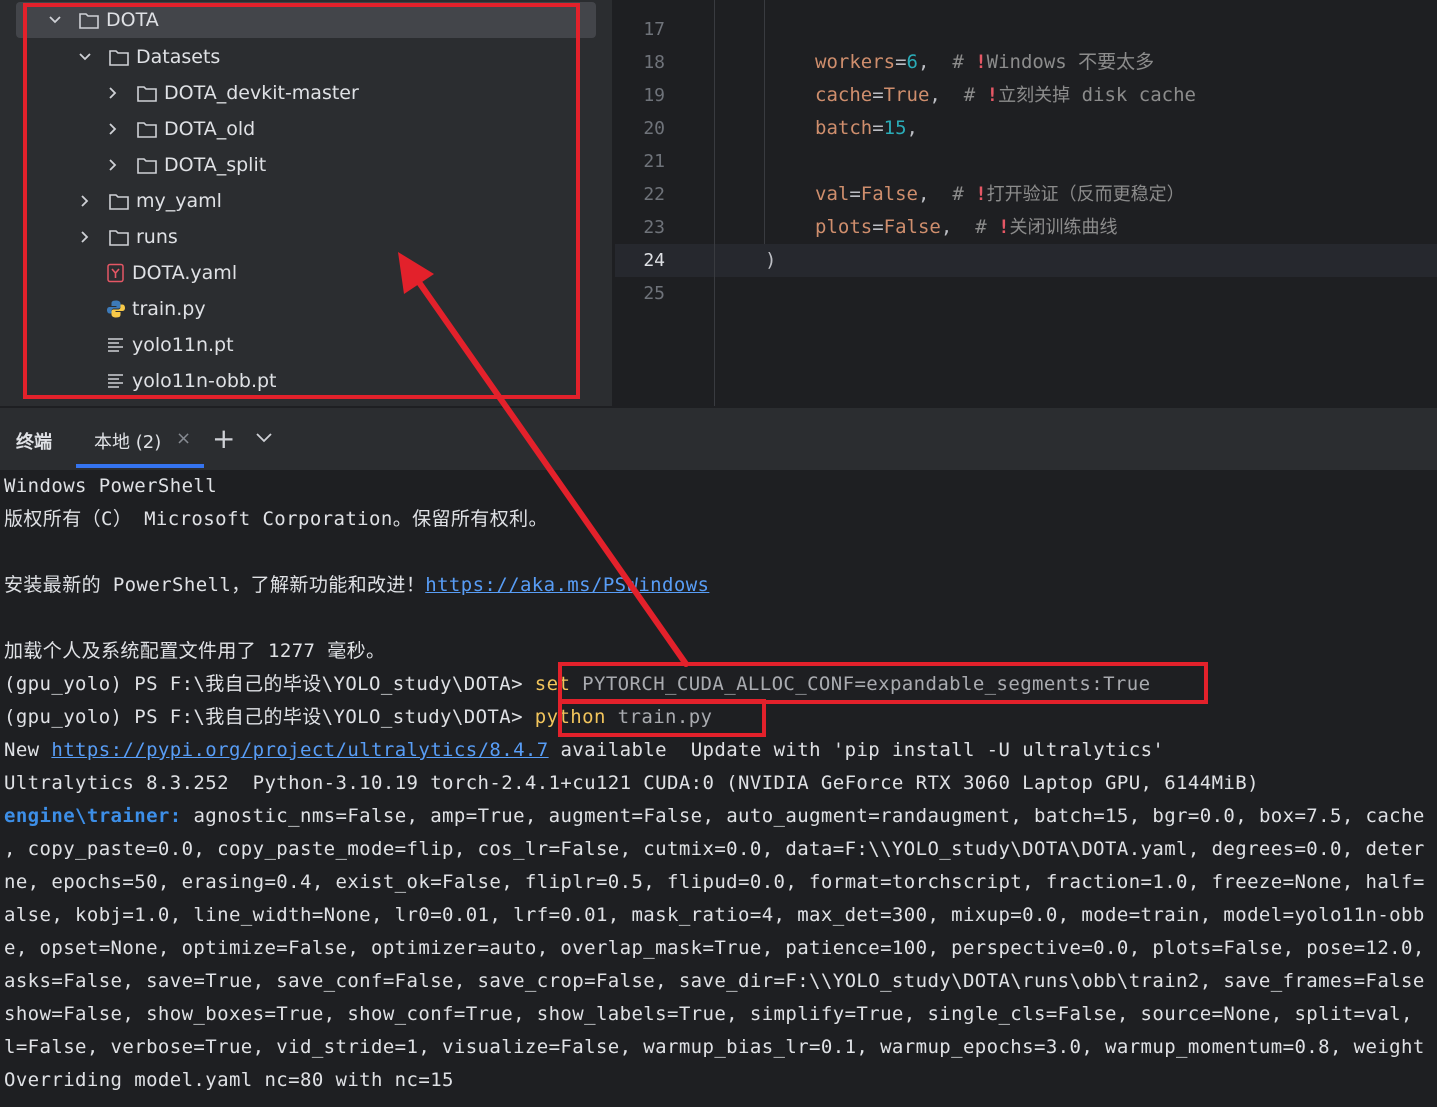 The width and height of the screenshot is (1437, 1107). What do you see at coordinates (183, 438) in the screenshot?
I see `close-icon: ×` at bounding box center [183, 438].